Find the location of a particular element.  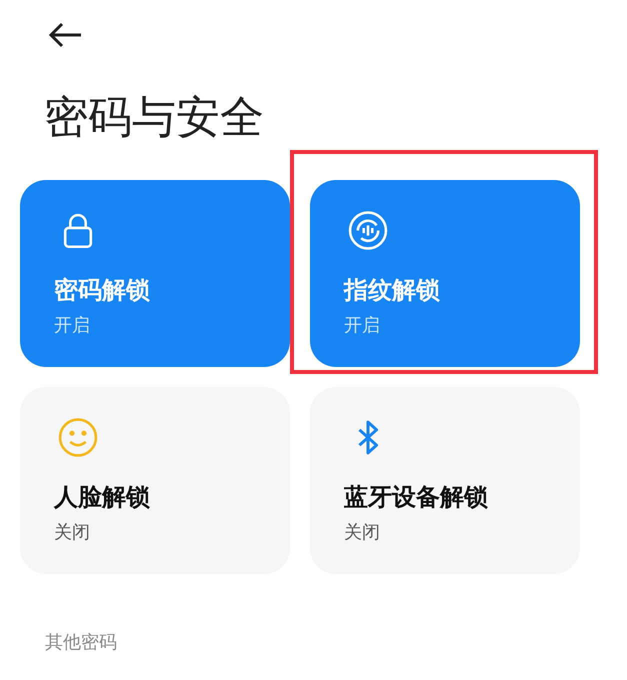

unlock-card: 蓝牙设备解锁 关闭 is located at coordinates (445, 480).